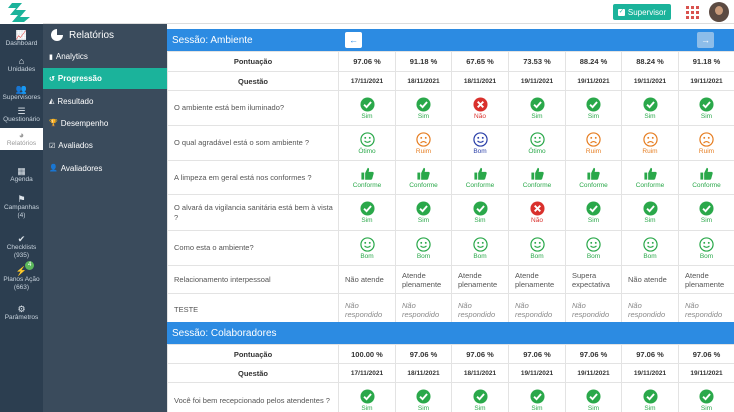  Describe the element at coordinates (367, 244) in the screenshot. I see `smile-icon` at that location.